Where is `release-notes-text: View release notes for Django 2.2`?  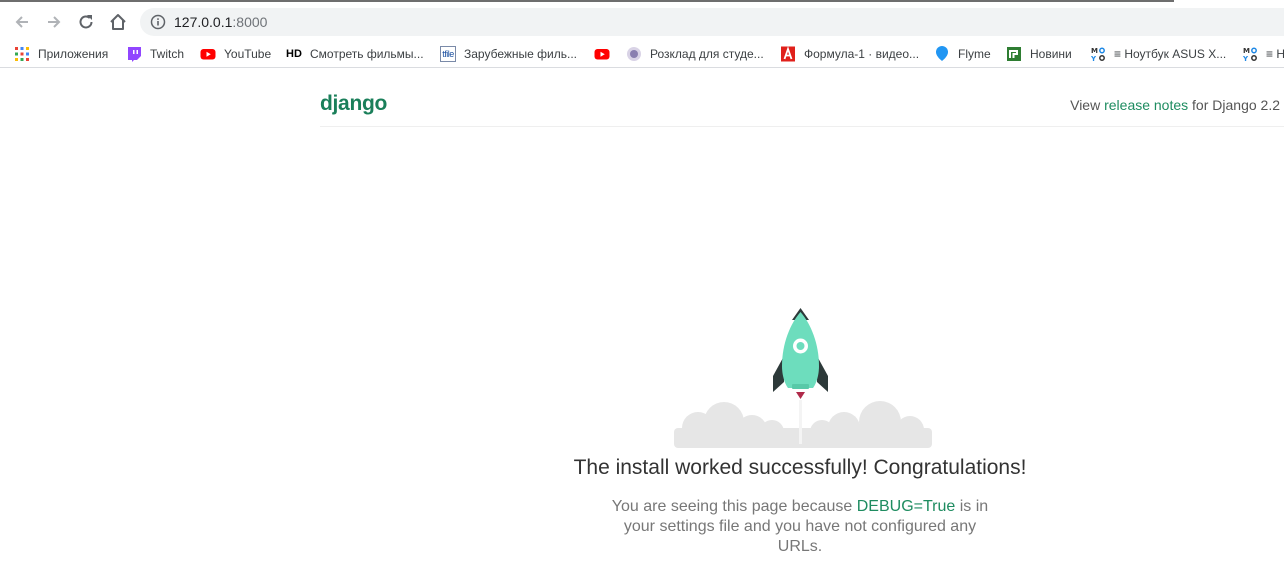 release-notes-text: View release notes for Django 2.2 is located at coordinates (1175, 105).